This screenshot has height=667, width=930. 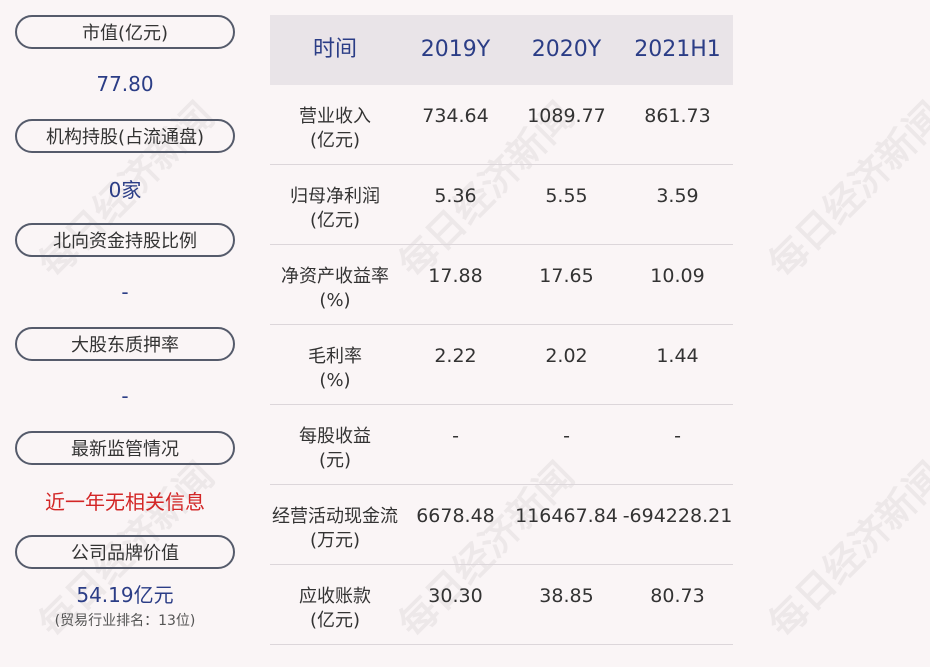 I want to click on header-2019y: 2019Y, so click(x=455, y=49).